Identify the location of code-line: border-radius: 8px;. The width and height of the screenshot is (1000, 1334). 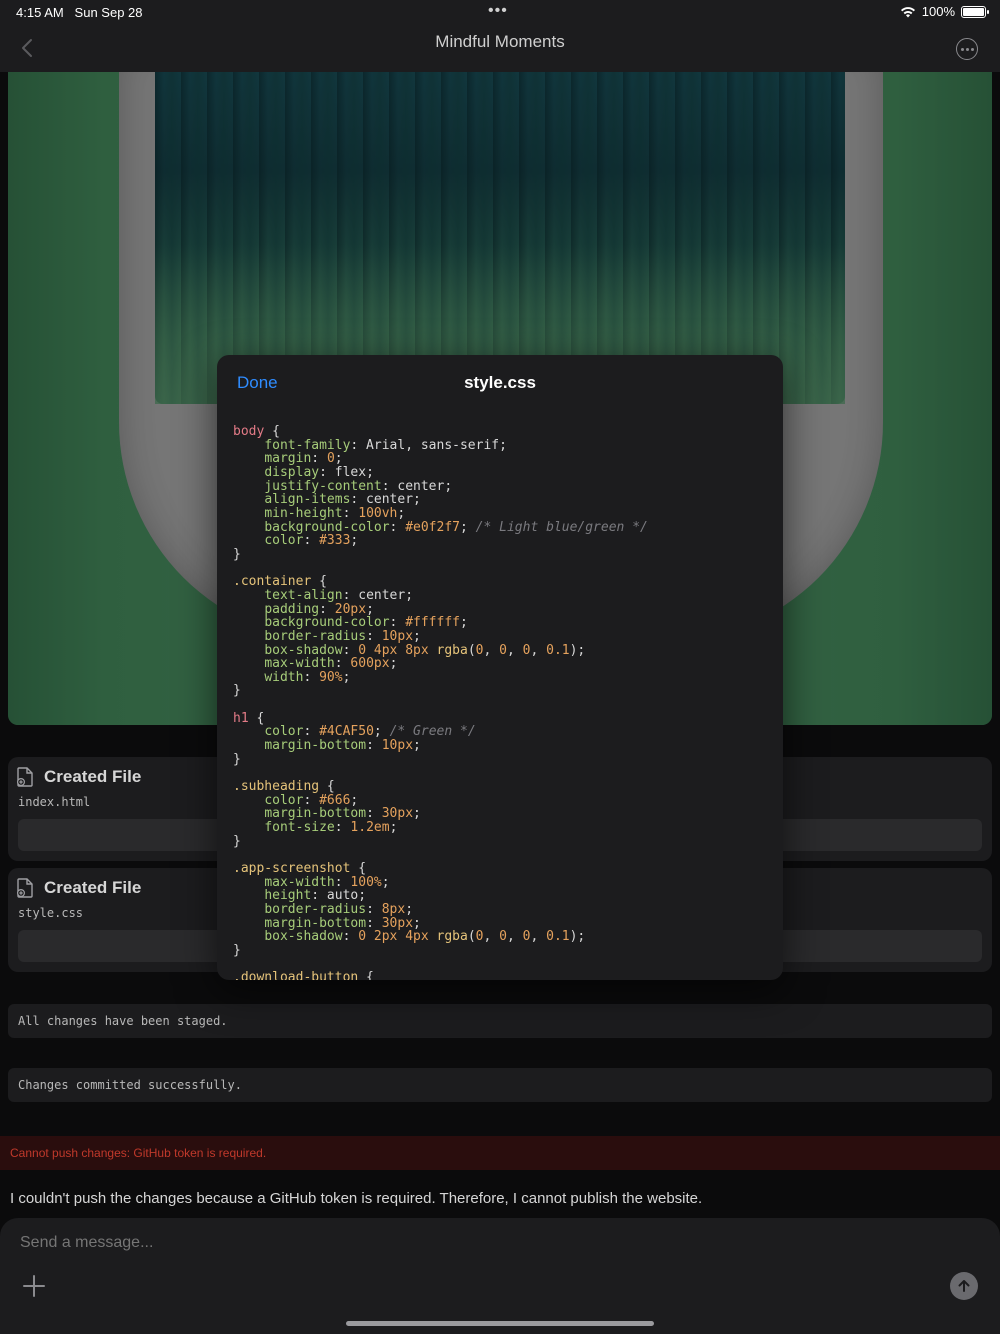
(339, 909).